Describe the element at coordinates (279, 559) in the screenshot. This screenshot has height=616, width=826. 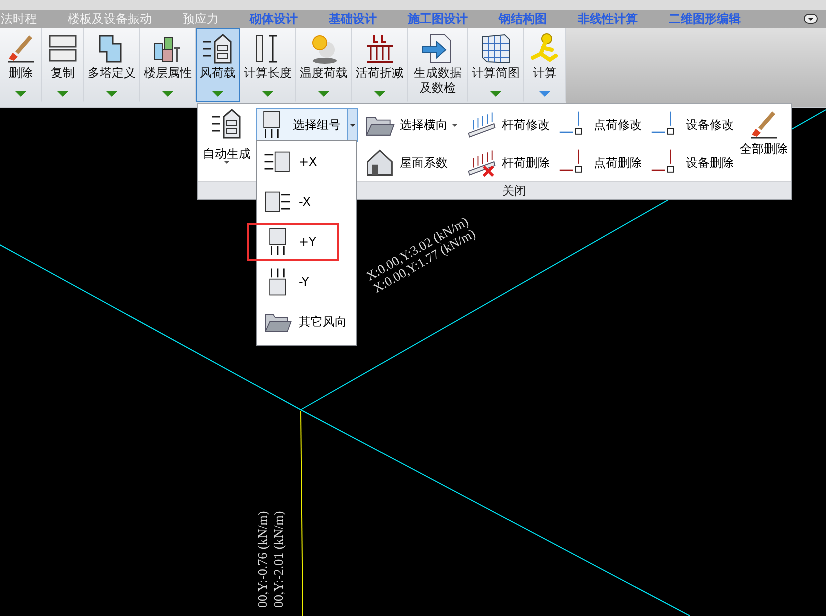
I see `load-label: 00,Y:-2.01 (kN/m)` at that location.